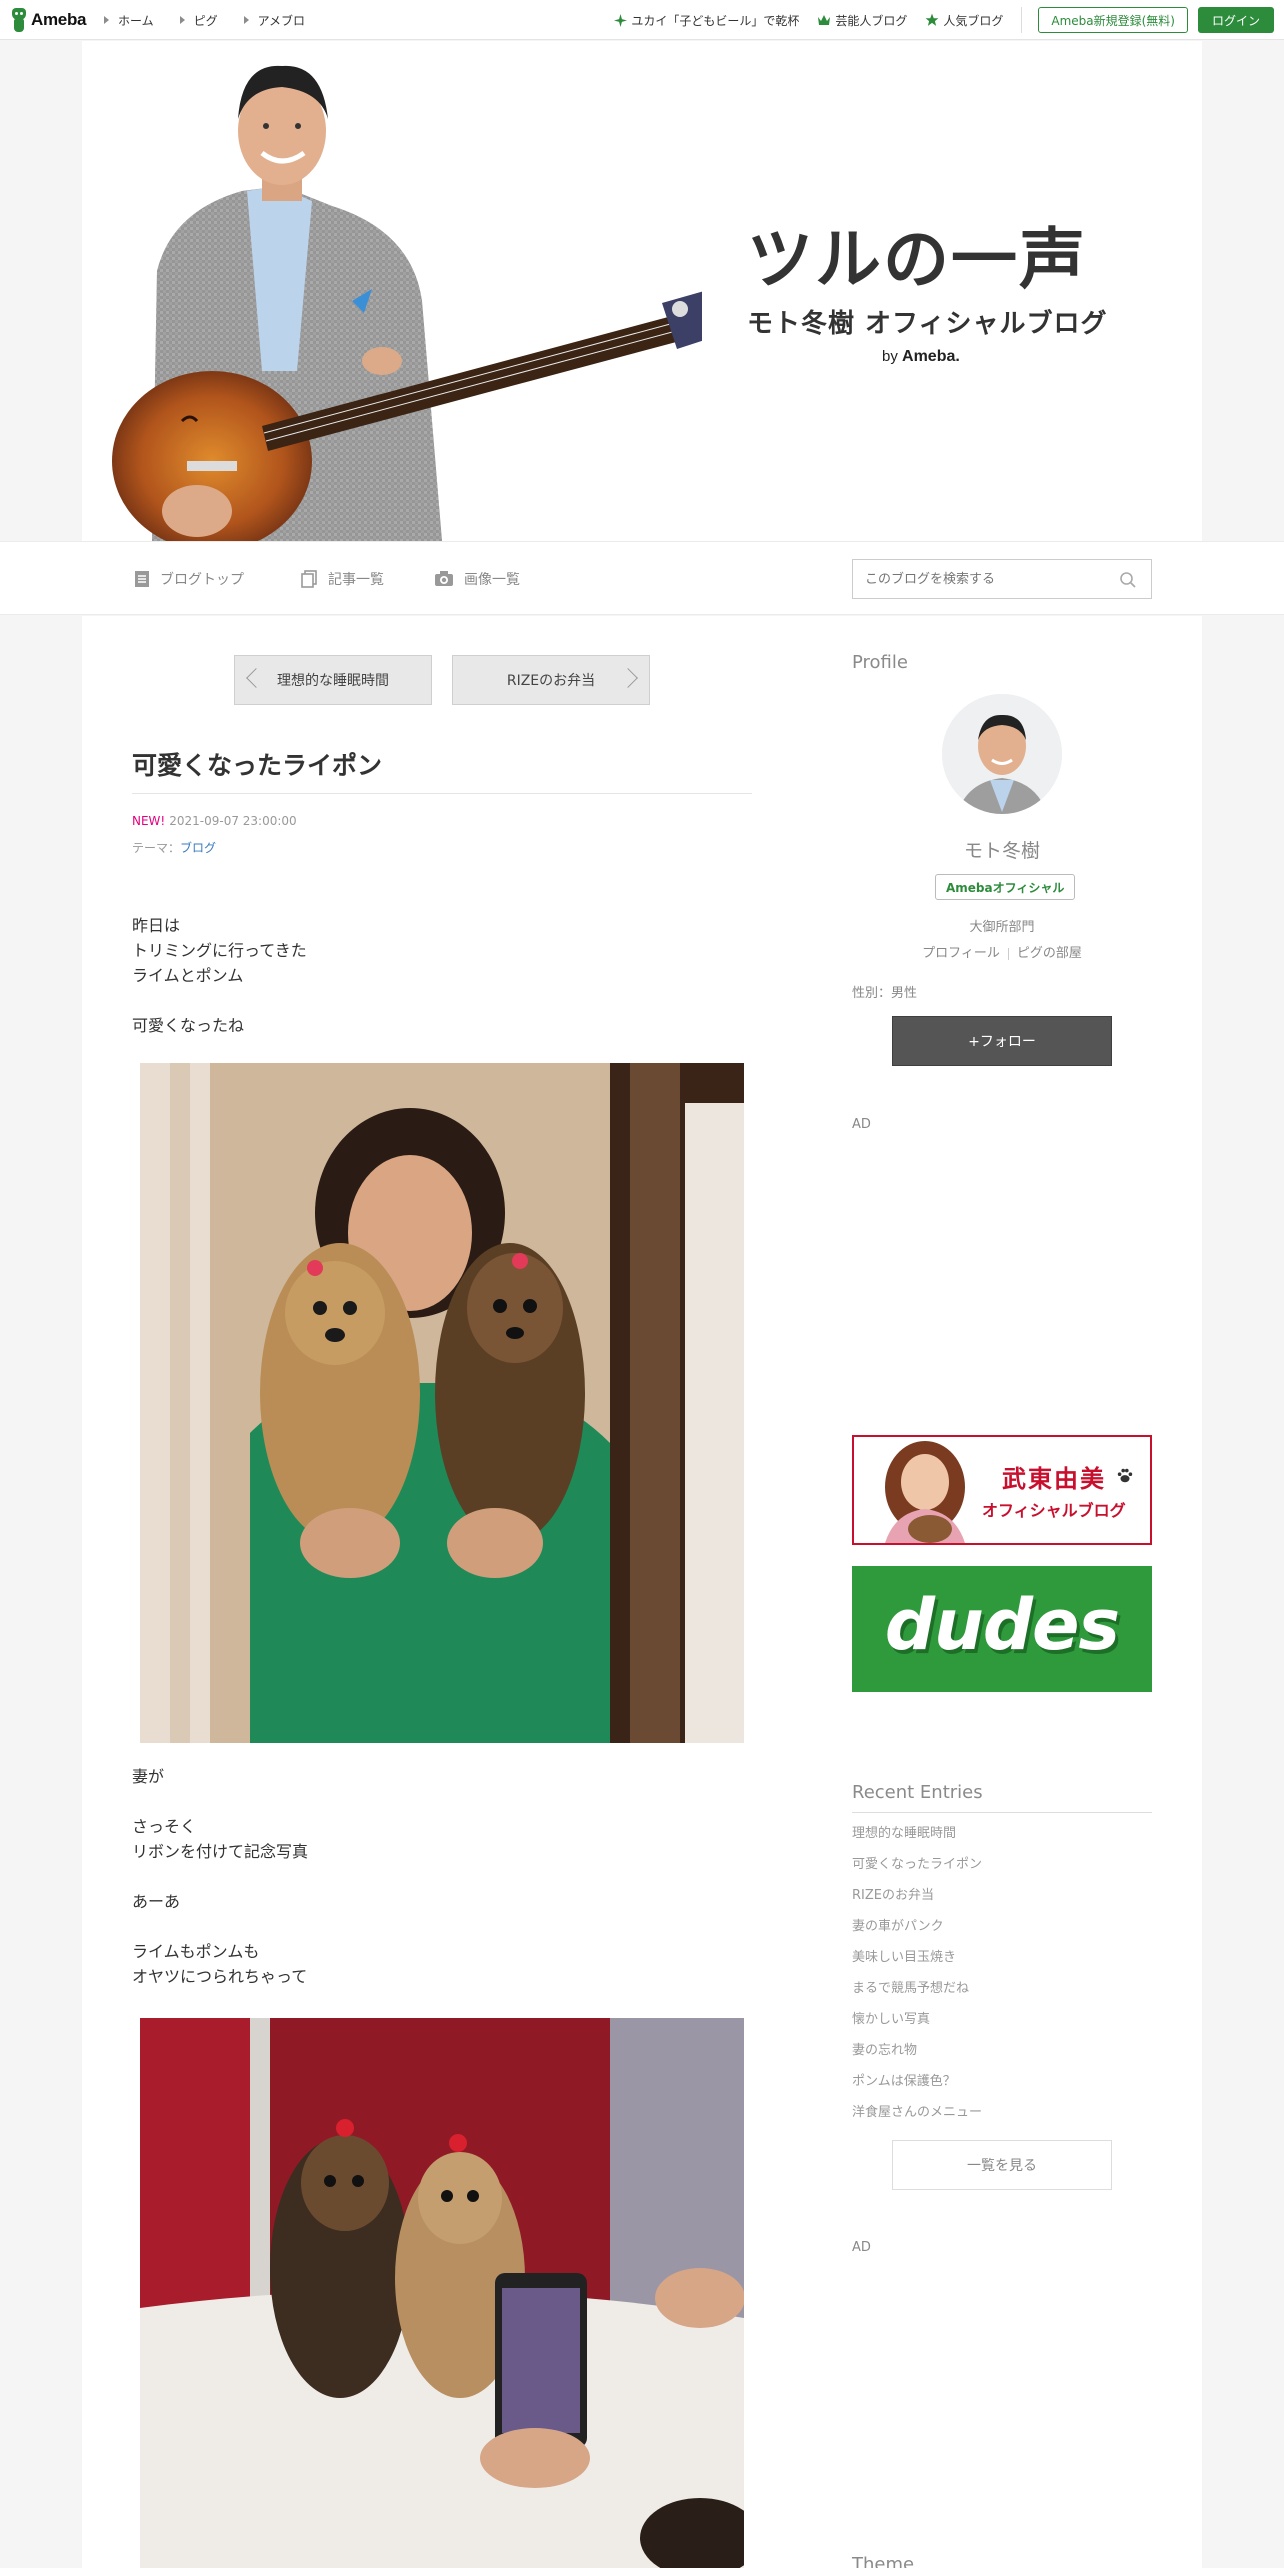  I want to click on recent-entry-link: 妻の車がパンク, so click(917, 1930).